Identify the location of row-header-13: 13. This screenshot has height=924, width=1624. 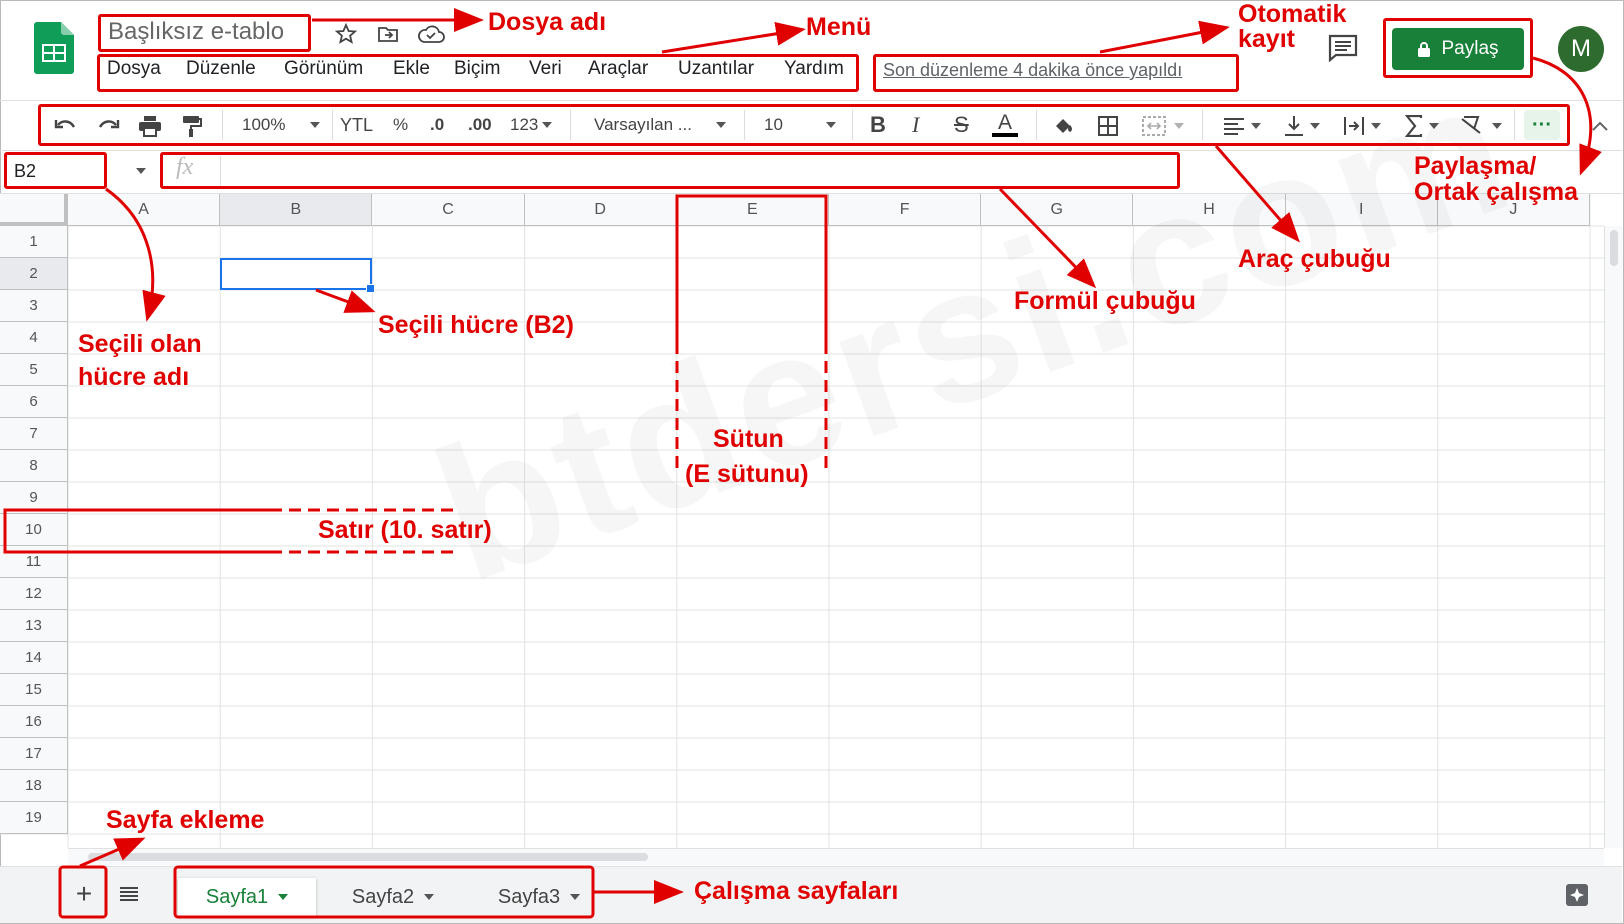
(34, 626).